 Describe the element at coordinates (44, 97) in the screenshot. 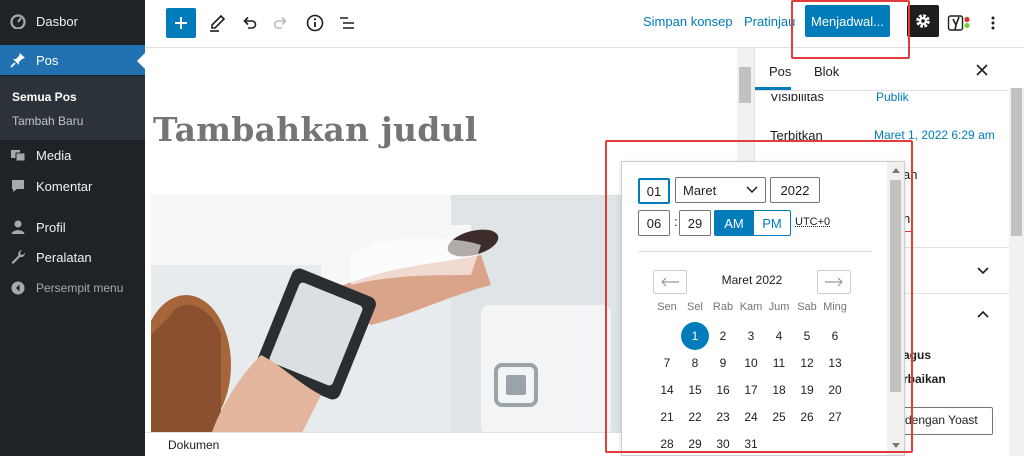

I see `submenu-all-posts: Semua Pos` at that location.